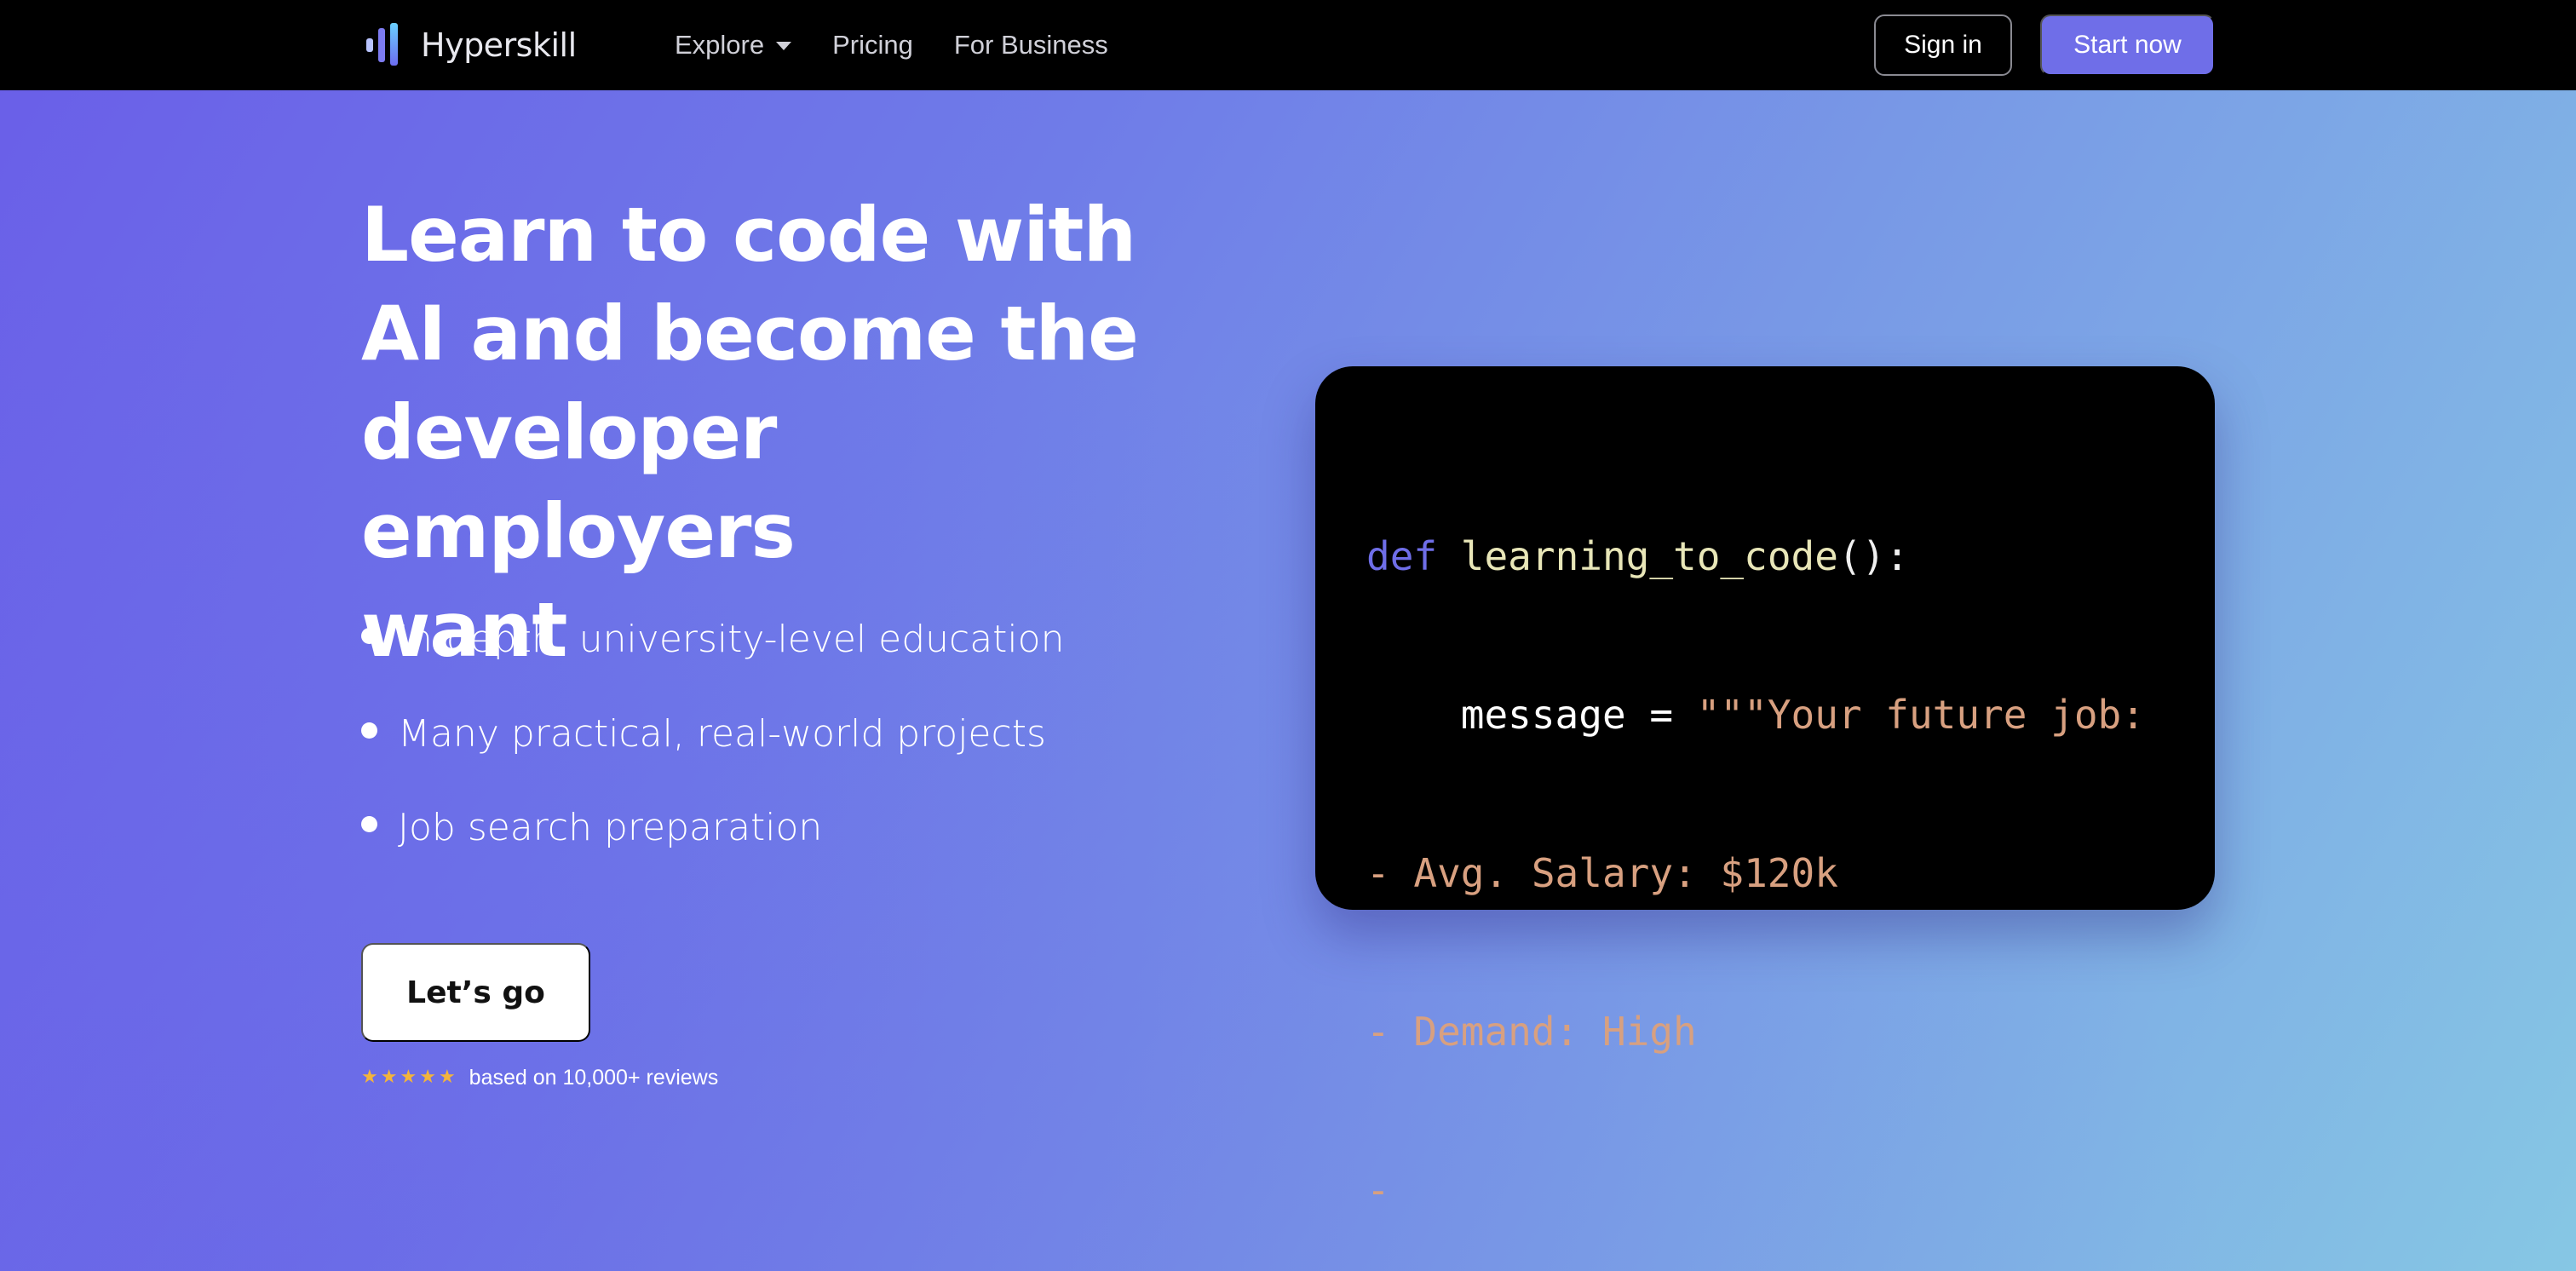 This screenshot has height=1271, width=2576. What do you see at coordinates (594, 1077) in the screenshot?
I see `rating-text: based on 10,000+ reviews` at bounding box center [594, 1077].